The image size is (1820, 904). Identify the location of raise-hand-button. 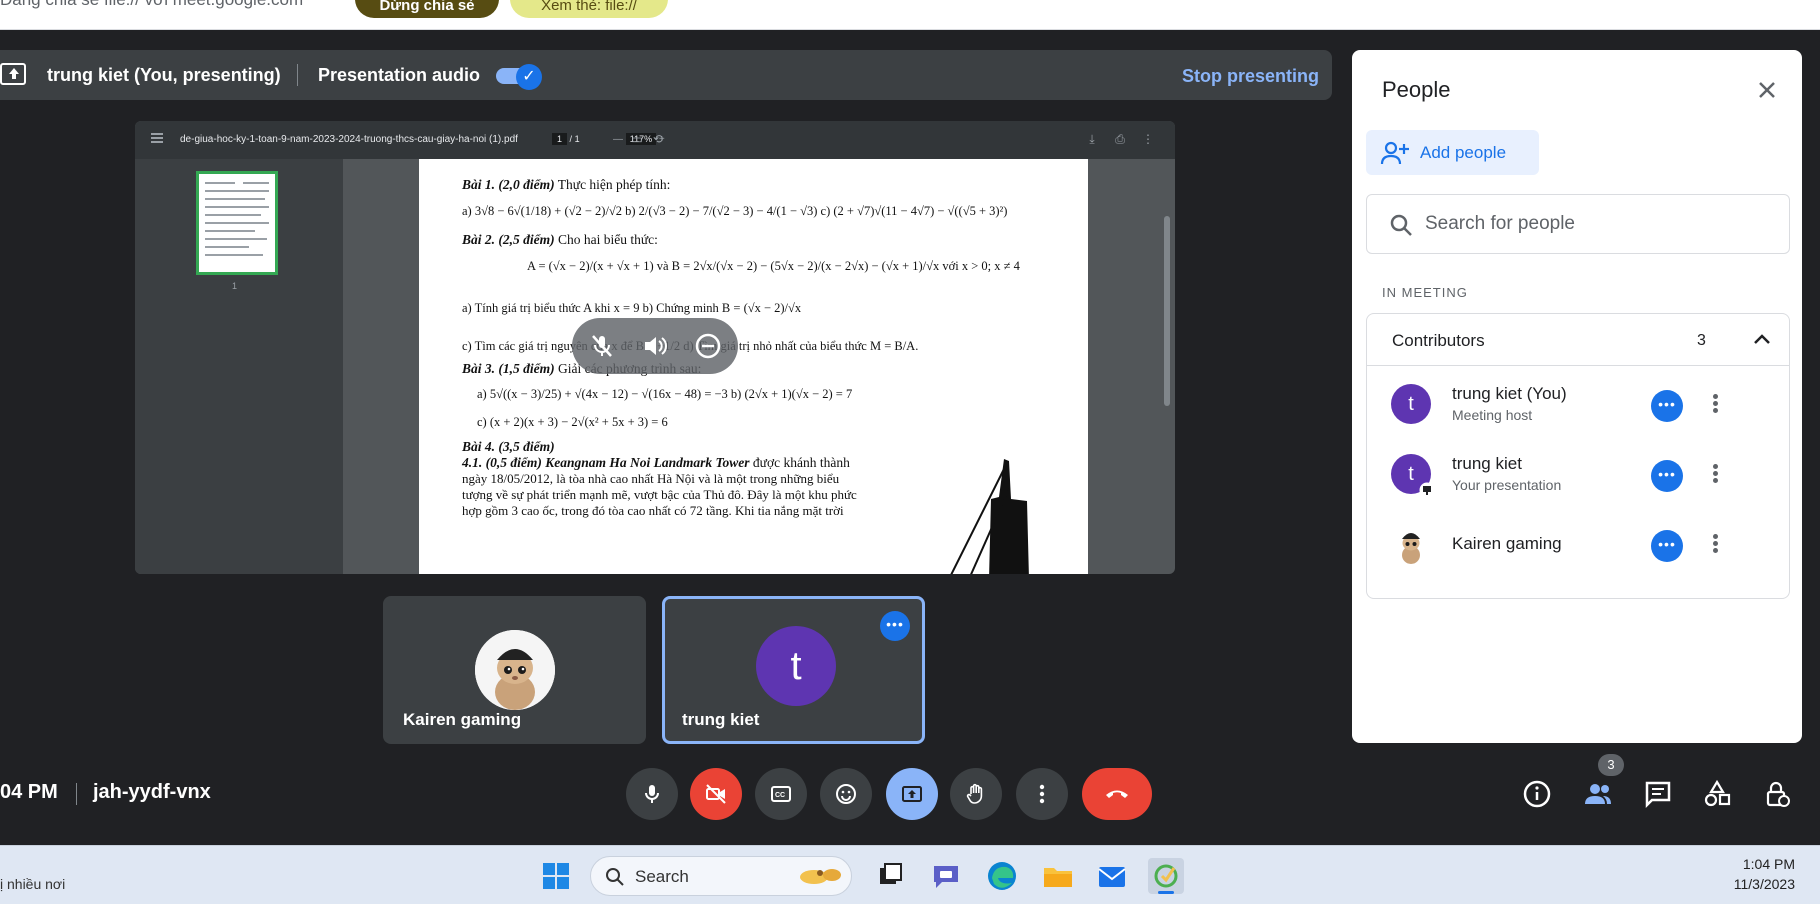
(976, 794).